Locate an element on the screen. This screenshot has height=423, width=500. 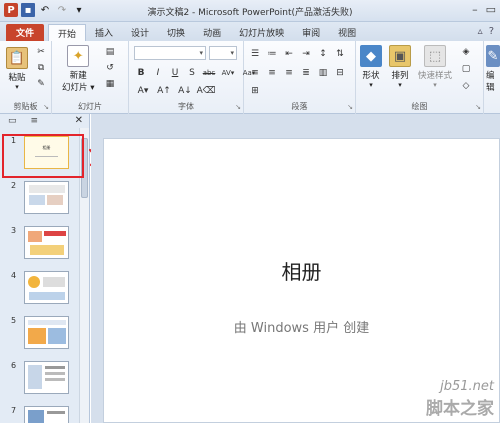
arrange-icon: ▣ is located at coordinates (400, 56).